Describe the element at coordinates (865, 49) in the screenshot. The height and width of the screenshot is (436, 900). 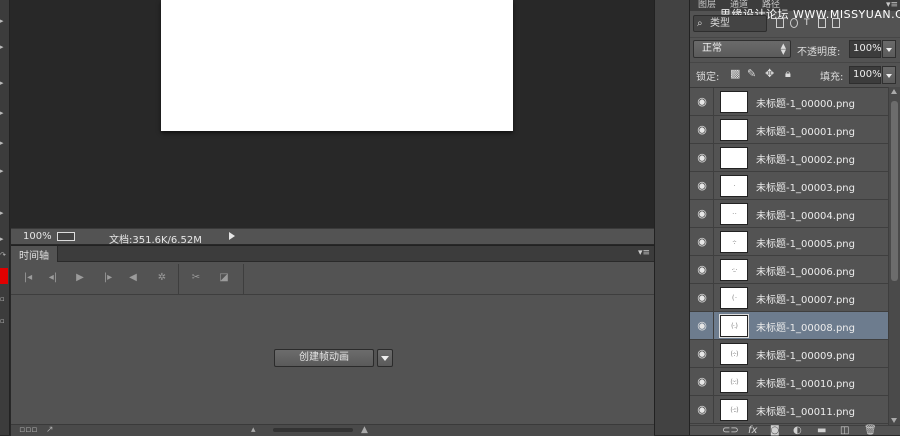
I see `opacity-input: 100%` at that location.